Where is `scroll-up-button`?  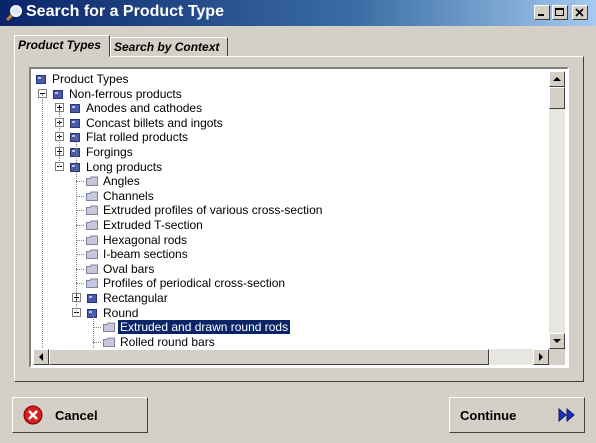 scroll-up-button is located at coordinates (557, 79).